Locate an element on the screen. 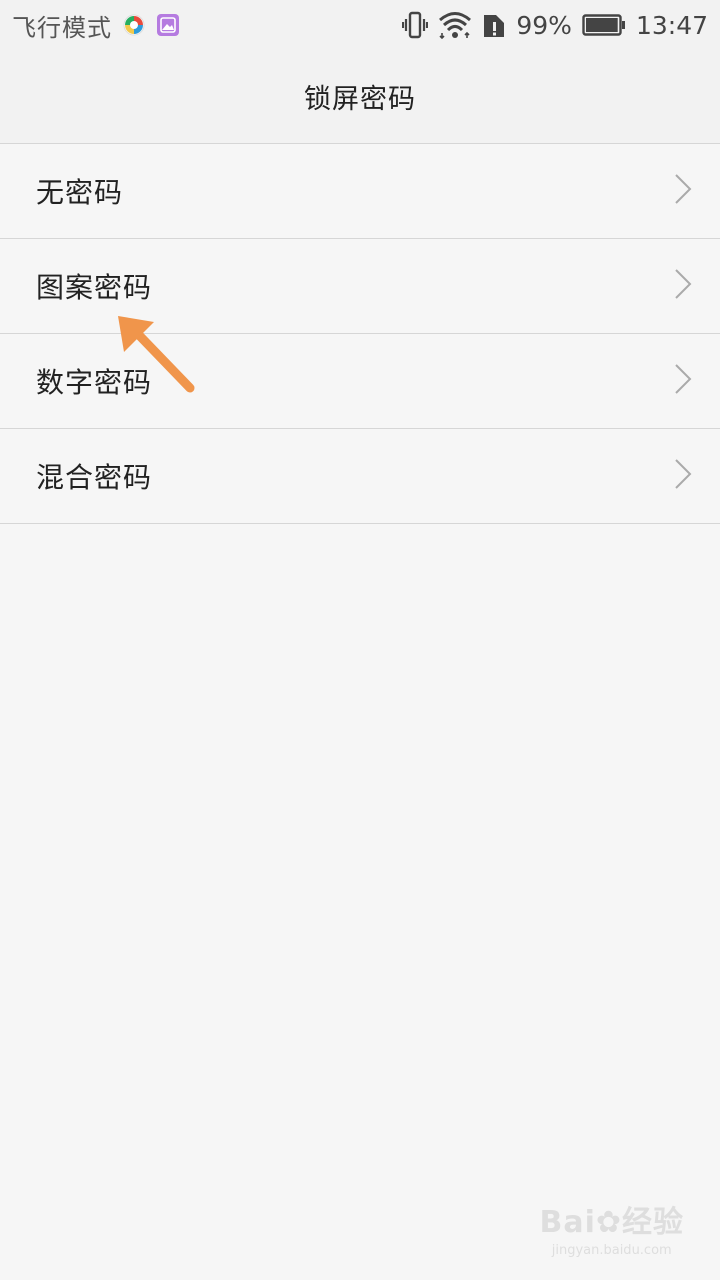  option-no-password: 无密码 is located at coordinates (360, 191).